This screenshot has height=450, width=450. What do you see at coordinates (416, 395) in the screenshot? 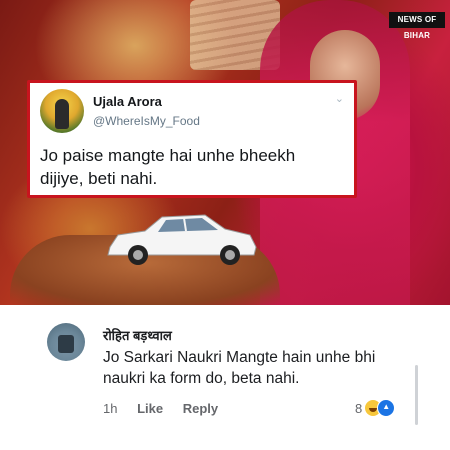
I see `scrollbar` at bounding box center [416, 395].